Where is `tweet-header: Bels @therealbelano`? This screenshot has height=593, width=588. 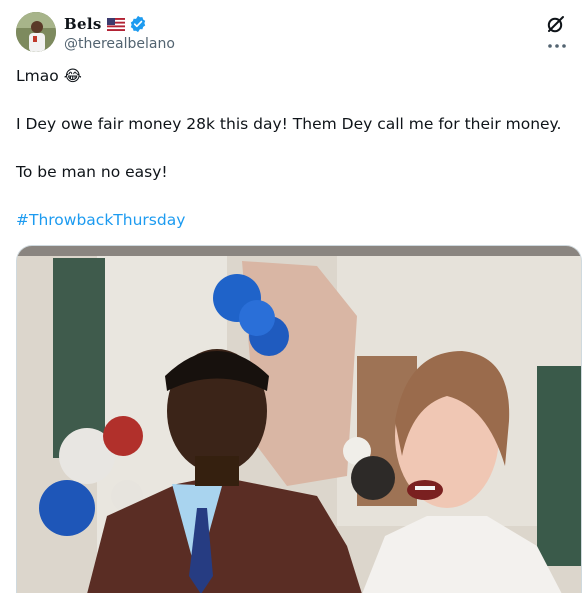
tweet-header: Bels @therealbelano is located at coordinates (294, 33).